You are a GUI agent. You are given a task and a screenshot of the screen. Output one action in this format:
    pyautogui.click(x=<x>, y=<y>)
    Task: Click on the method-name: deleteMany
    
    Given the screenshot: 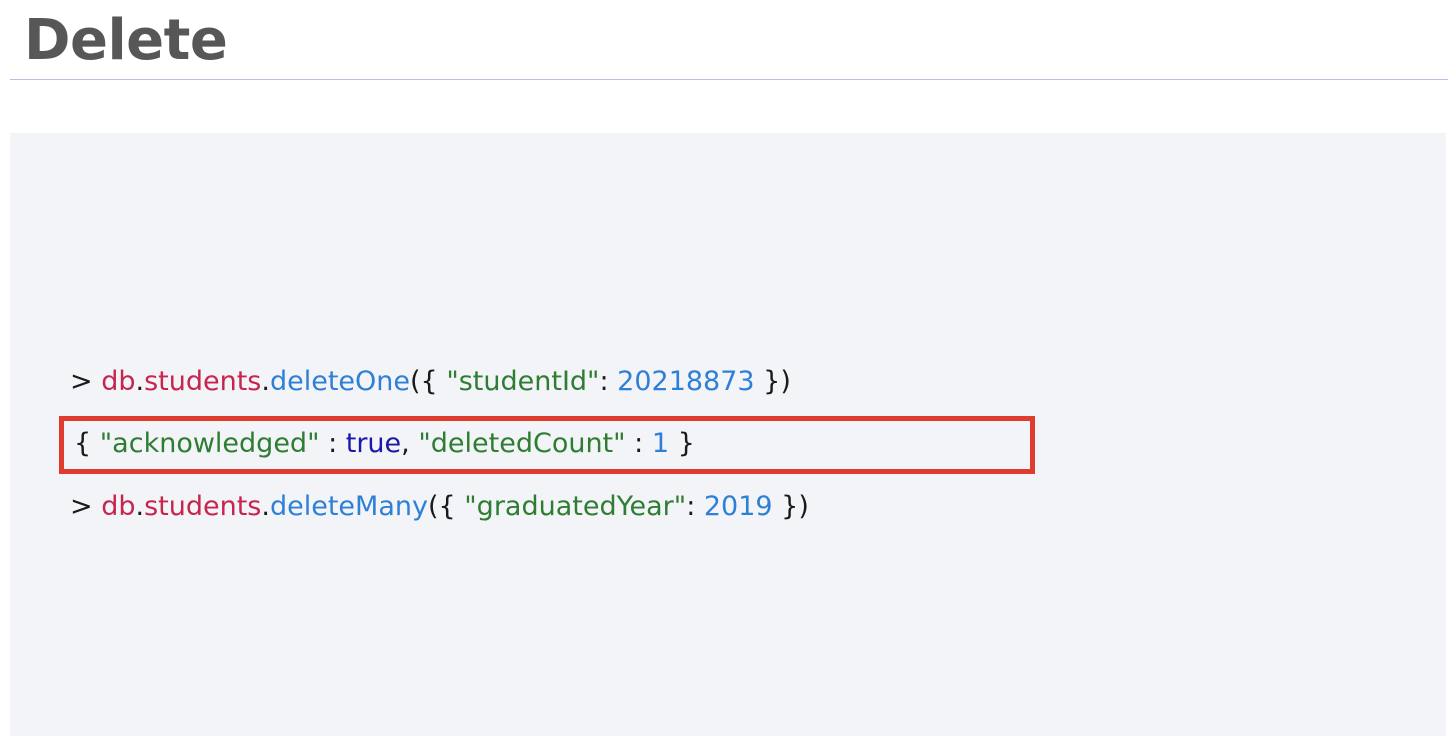 What is the action you would take?
    pyautogui.click(x=348, y=506)
    